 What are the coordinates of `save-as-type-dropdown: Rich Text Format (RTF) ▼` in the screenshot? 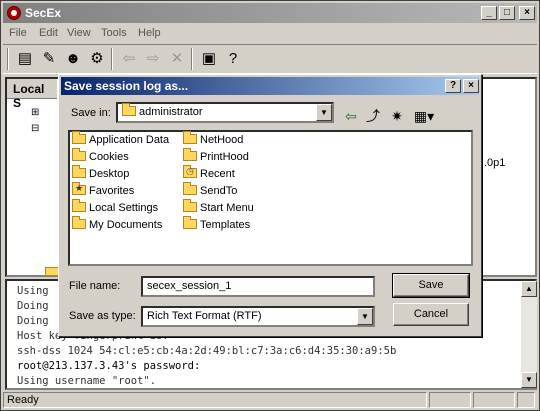 It's located at (258, 316).